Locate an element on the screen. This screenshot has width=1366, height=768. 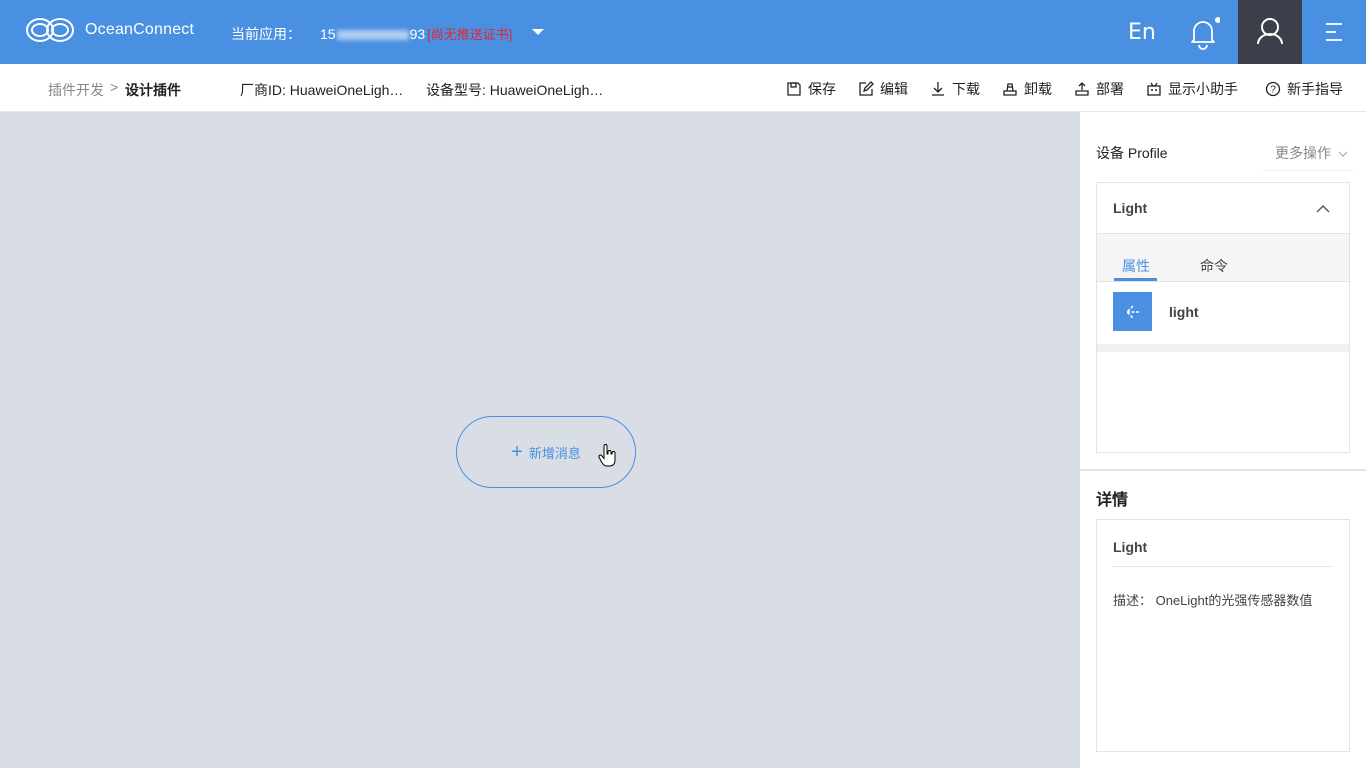
deploy-icon is located at coordinates (1082, 89).